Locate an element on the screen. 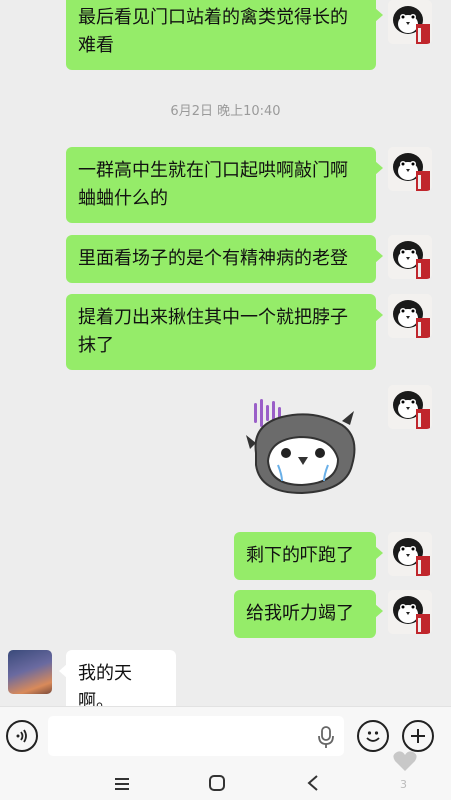 Image resolution: width=451 pixels, height=800 pixels. message-text-line: 抹了 is located at coordinates (96, 345).